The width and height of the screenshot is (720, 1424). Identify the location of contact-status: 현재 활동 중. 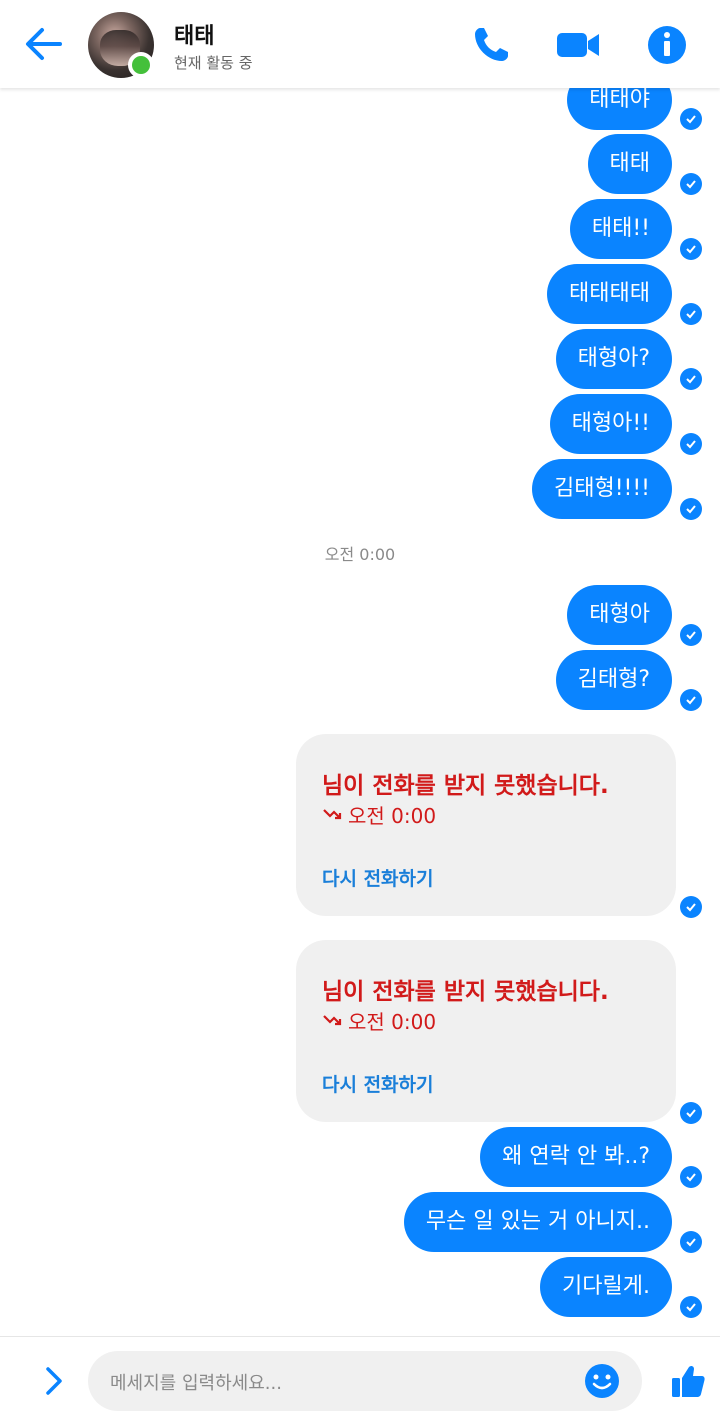
(213, 63).